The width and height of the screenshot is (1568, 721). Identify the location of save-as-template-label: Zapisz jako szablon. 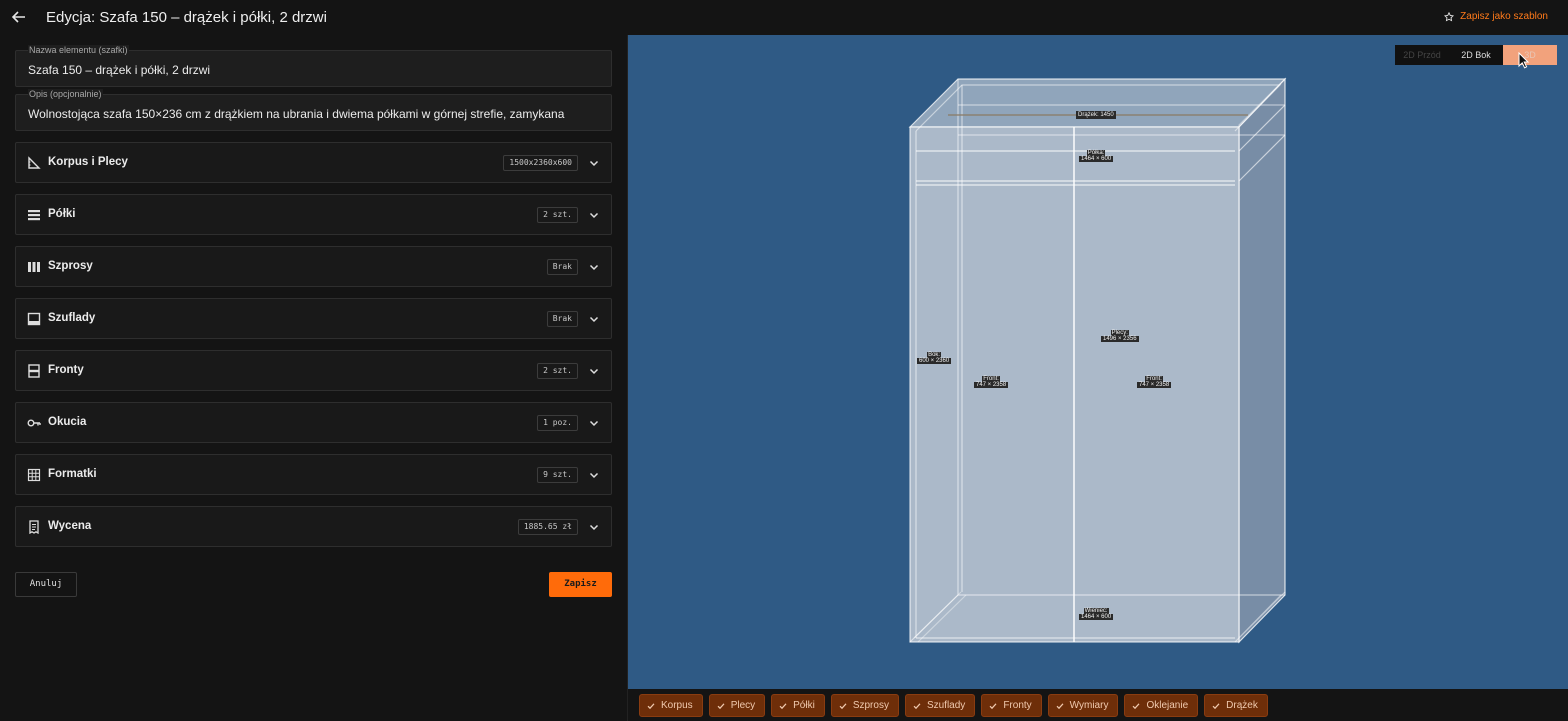
(1504, 16).